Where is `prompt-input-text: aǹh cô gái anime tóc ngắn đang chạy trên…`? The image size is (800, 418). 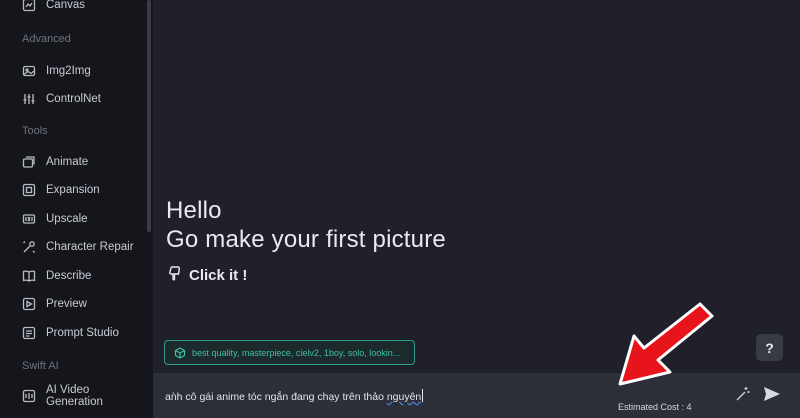 prompt-input-text: aǹh cô gái anime tóc ngắn đang chạy trên… is located at coordinates (276, 397).